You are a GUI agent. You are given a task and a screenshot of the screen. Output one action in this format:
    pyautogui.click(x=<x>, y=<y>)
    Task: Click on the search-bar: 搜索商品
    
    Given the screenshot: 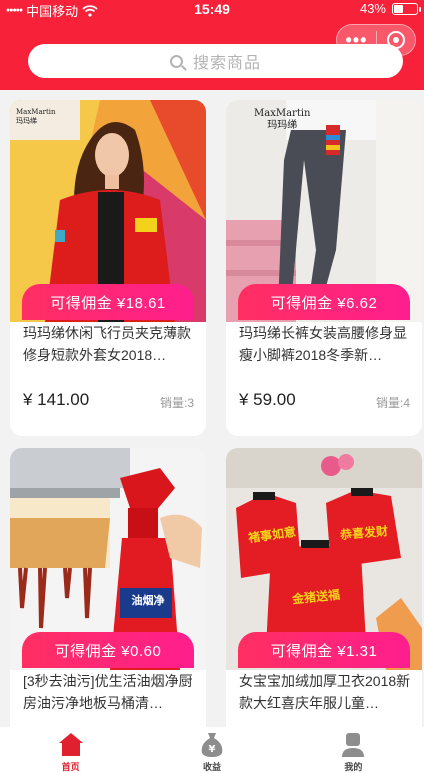 What is the action you would take?
    pyautogui.click(x=215, y=61)
    